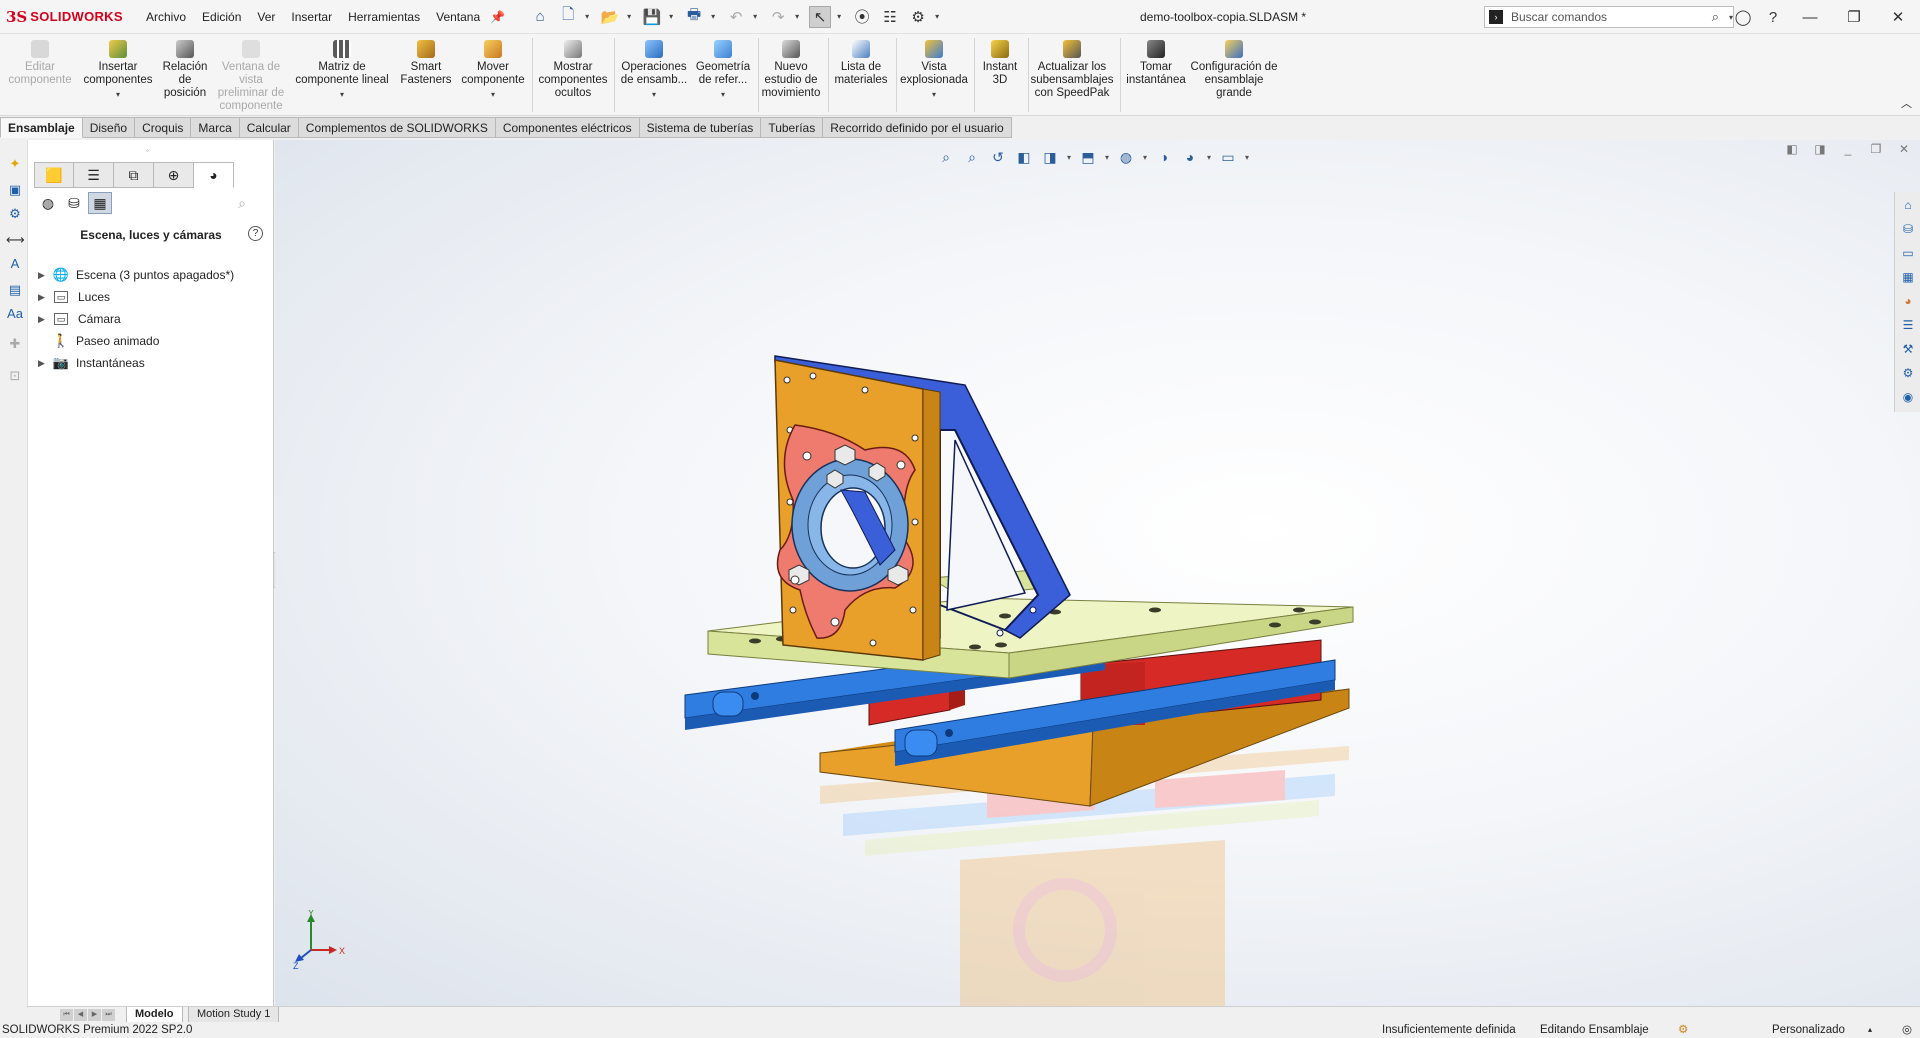 The height and width of the screenshot is (1038, 1920). I want to click on tree-item-walkthrough: 🚶 Paseo animado, so click(136, 341).